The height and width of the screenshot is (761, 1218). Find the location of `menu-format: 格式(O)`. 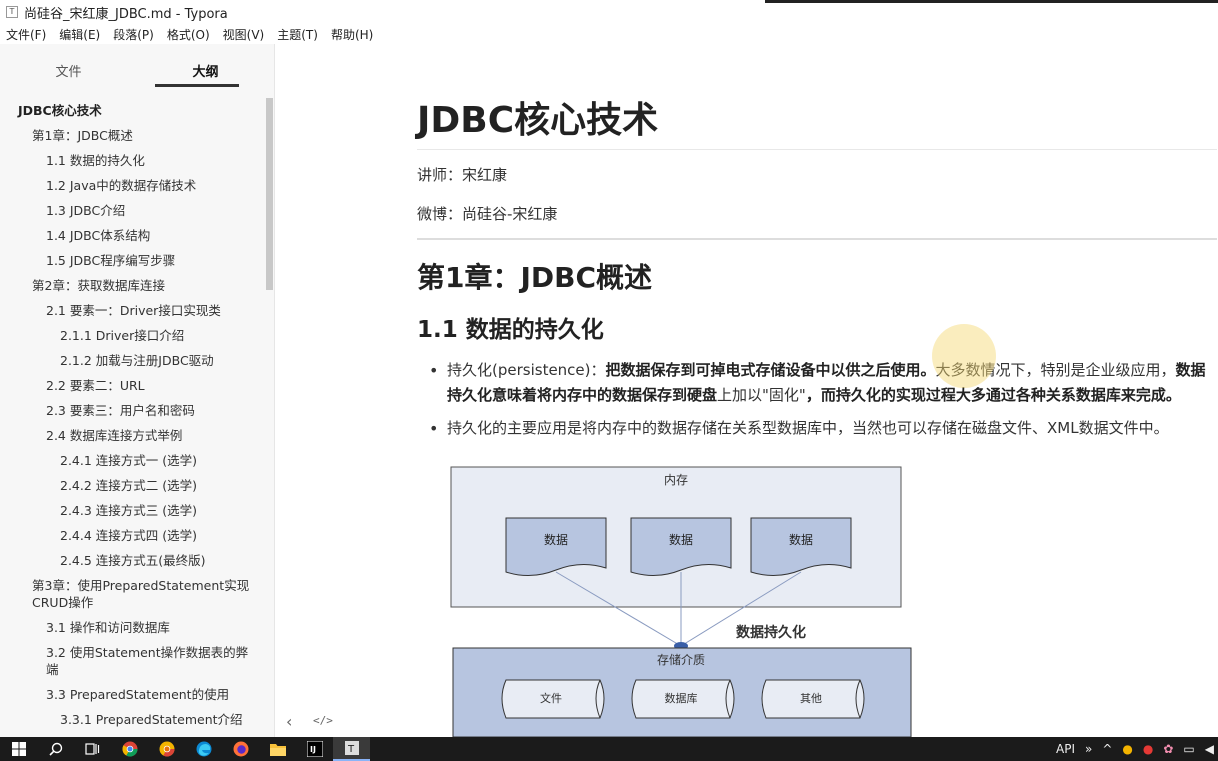

menu-format: 格式(O) is located at coordinates (188, 34).